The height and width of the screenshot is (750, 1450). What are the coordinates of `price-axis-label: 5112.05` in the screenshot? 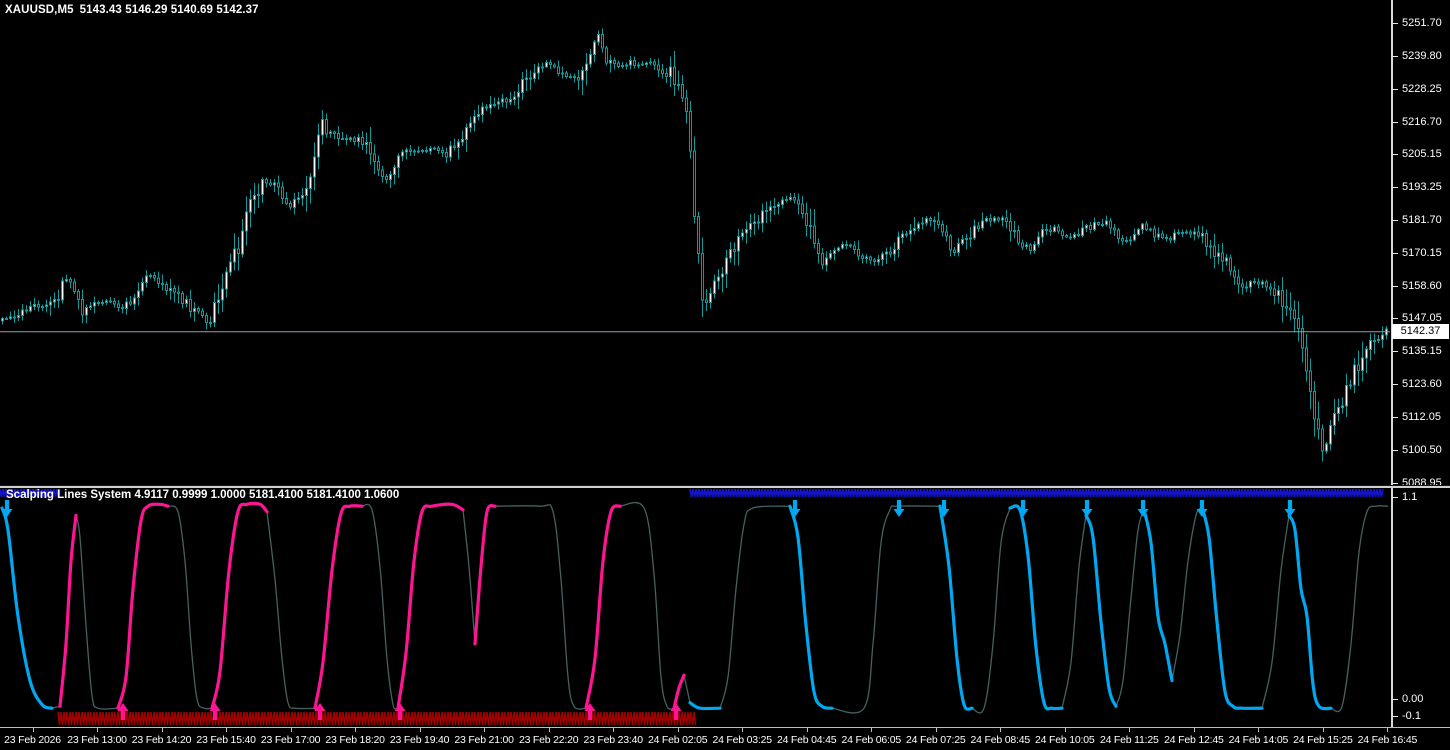 It's located at (1421, 416).